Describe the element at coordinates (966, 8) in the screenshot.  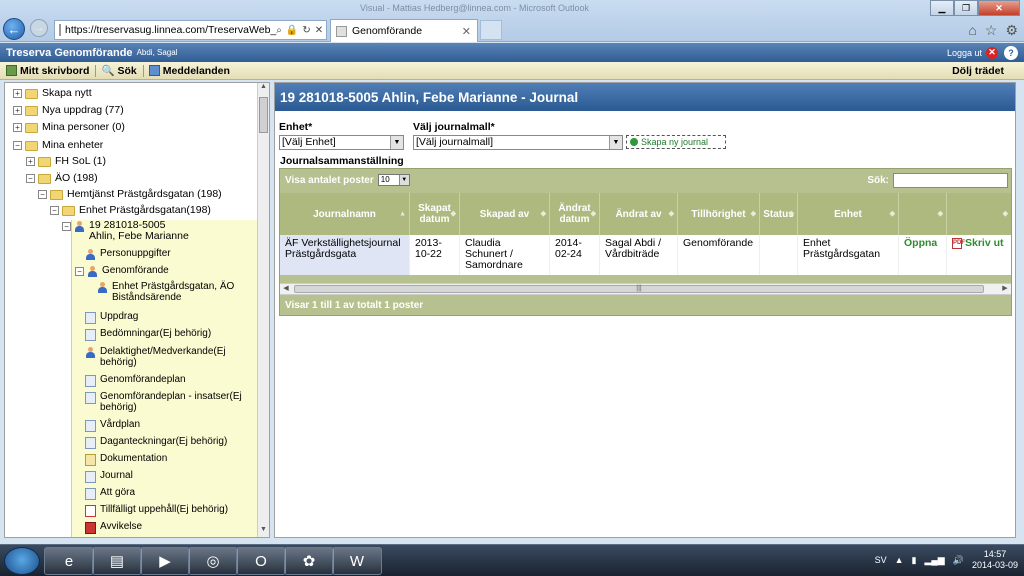
I see `restore-button: ❐` at that location.